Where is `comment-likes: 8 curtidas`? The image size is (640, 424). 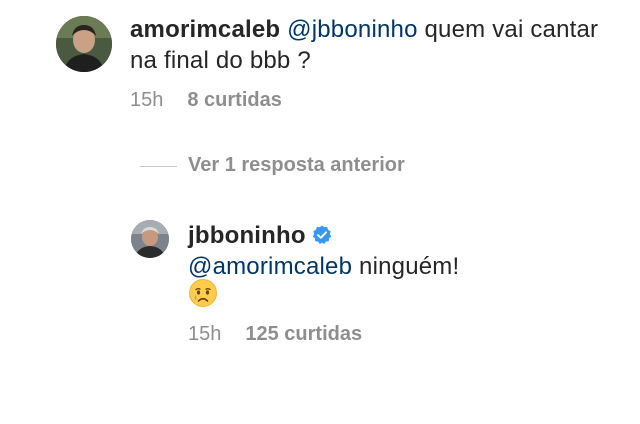 comment-likes: 8 curtidas is located at coordinates (234, 100).